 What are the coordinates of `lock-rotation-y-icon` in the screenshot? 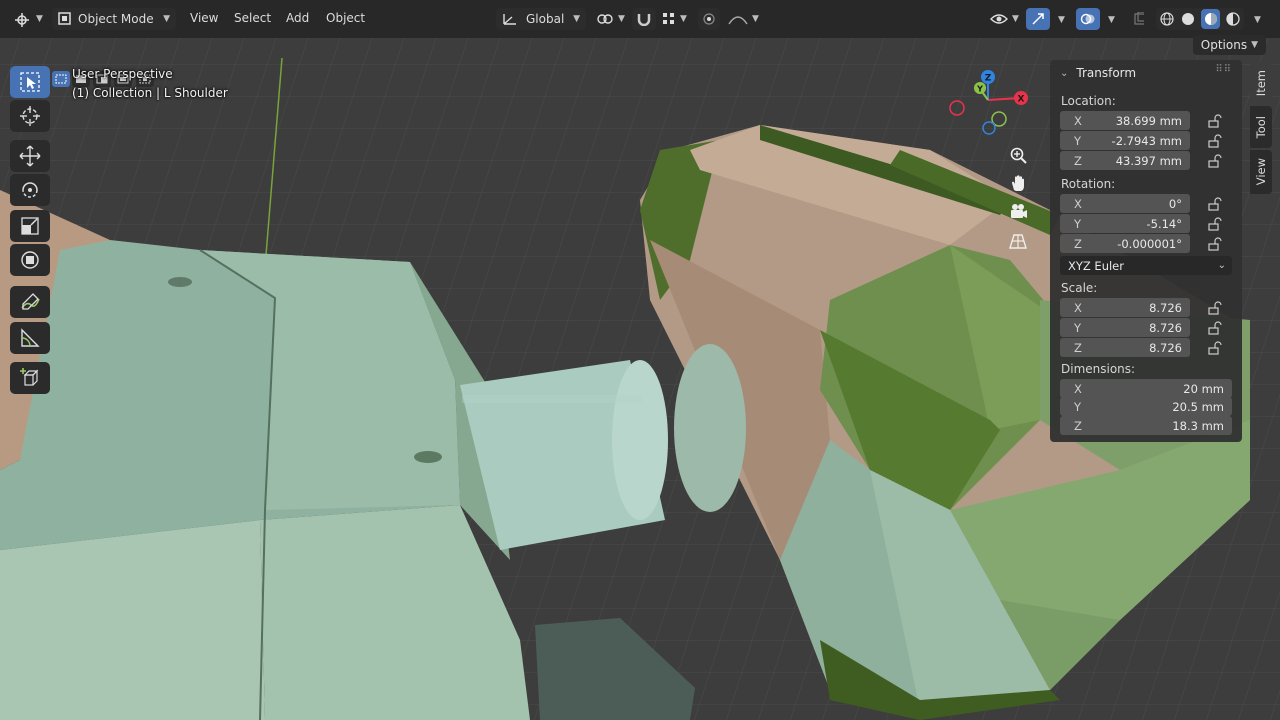 It's located at (1216, 224).